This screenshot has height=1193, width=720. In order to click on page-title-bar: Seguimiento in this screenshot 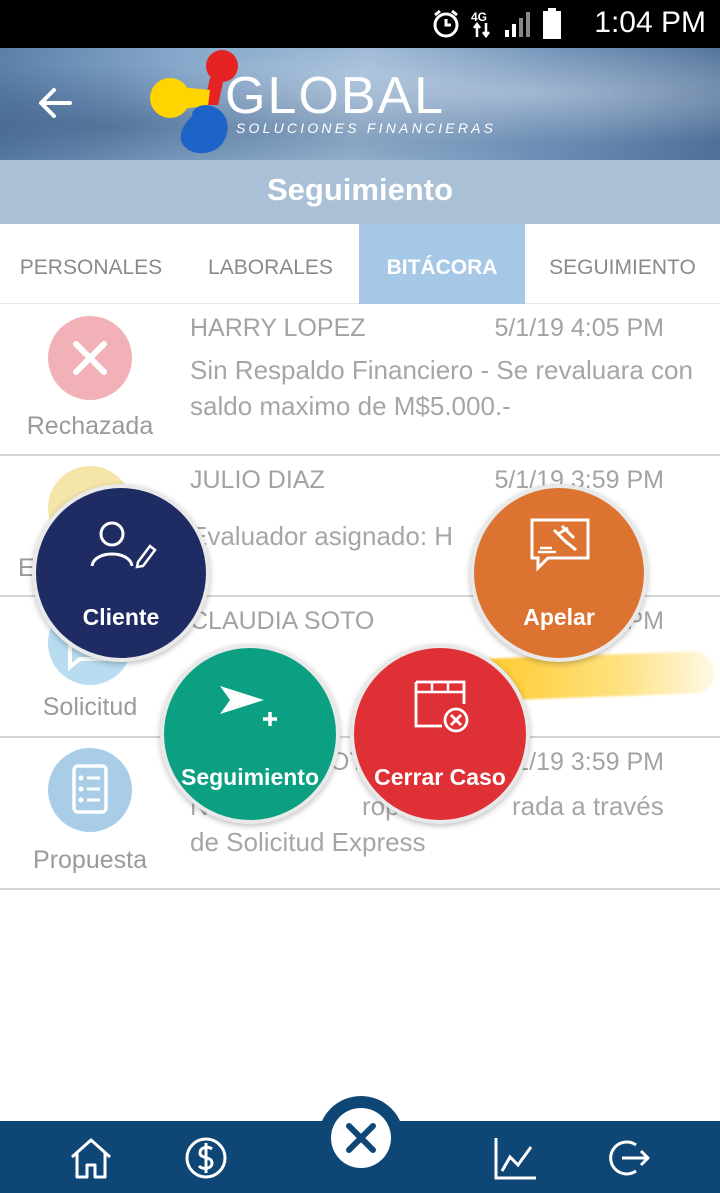, I will do `click(360, 192)`.